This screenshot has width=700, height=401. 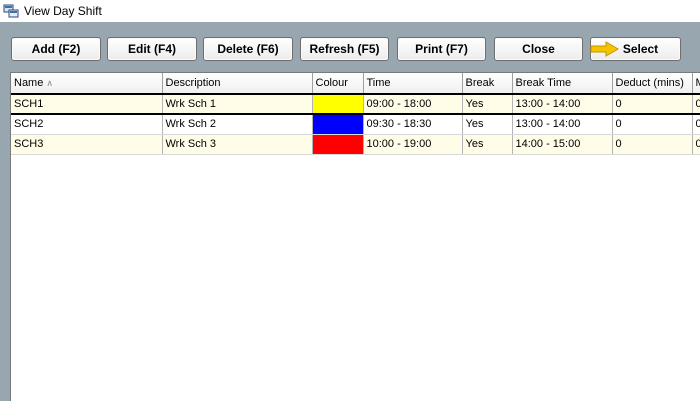 I want to click on app-window-icon, so click(x=11, y=11).